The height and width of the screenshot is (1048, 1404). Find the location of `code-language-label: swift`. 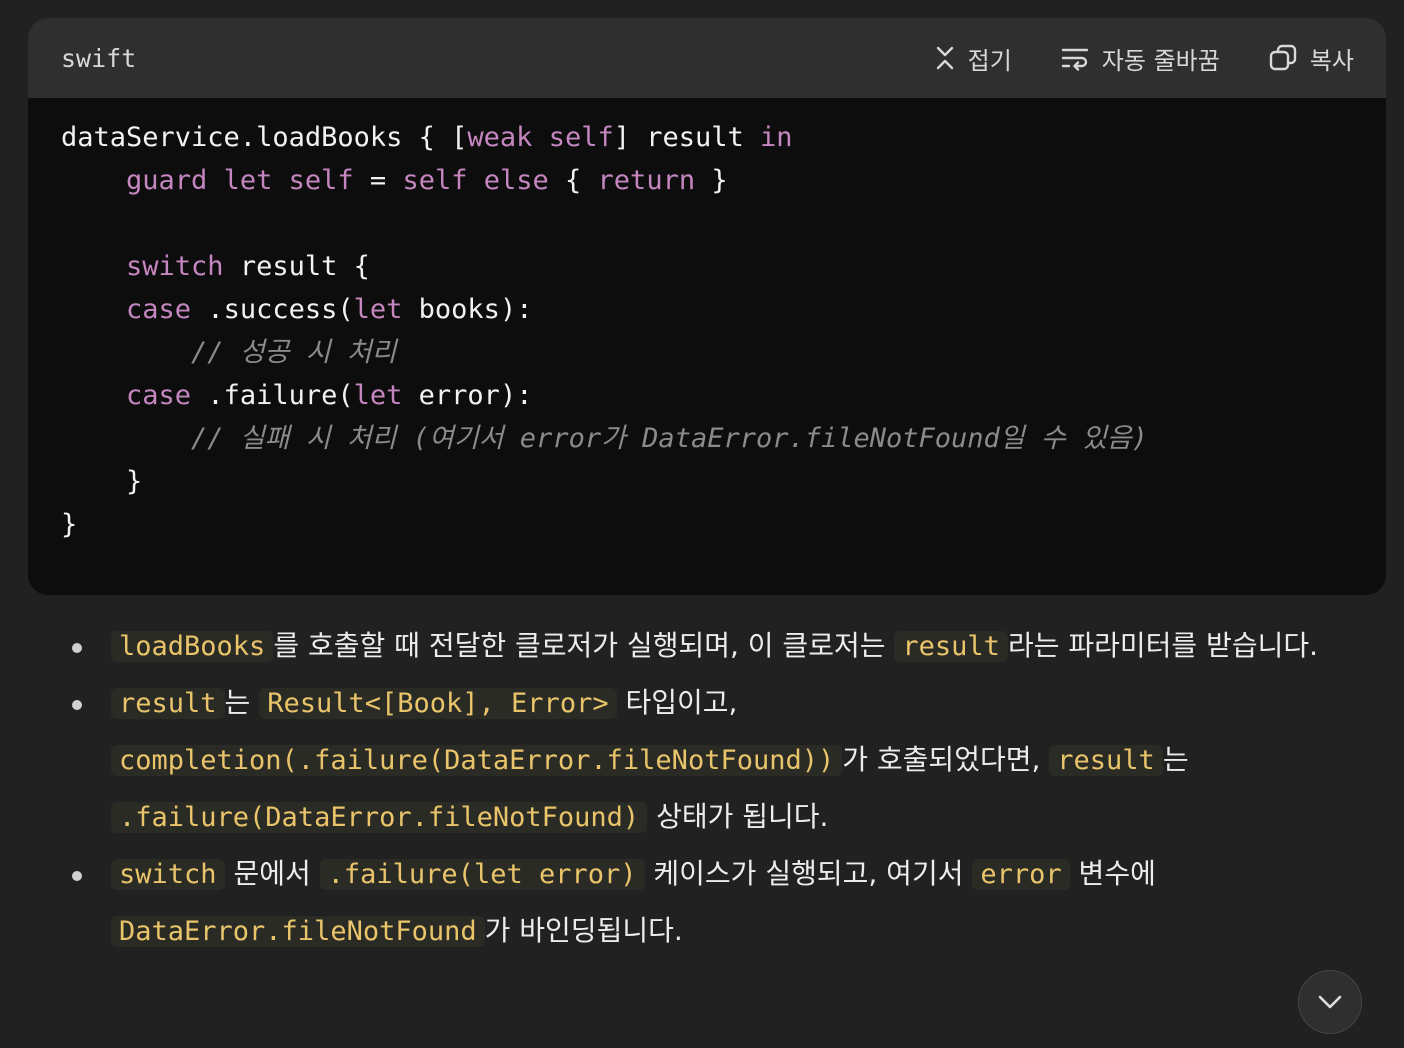

code-language-label: swift is located at coordinates (99, 58).